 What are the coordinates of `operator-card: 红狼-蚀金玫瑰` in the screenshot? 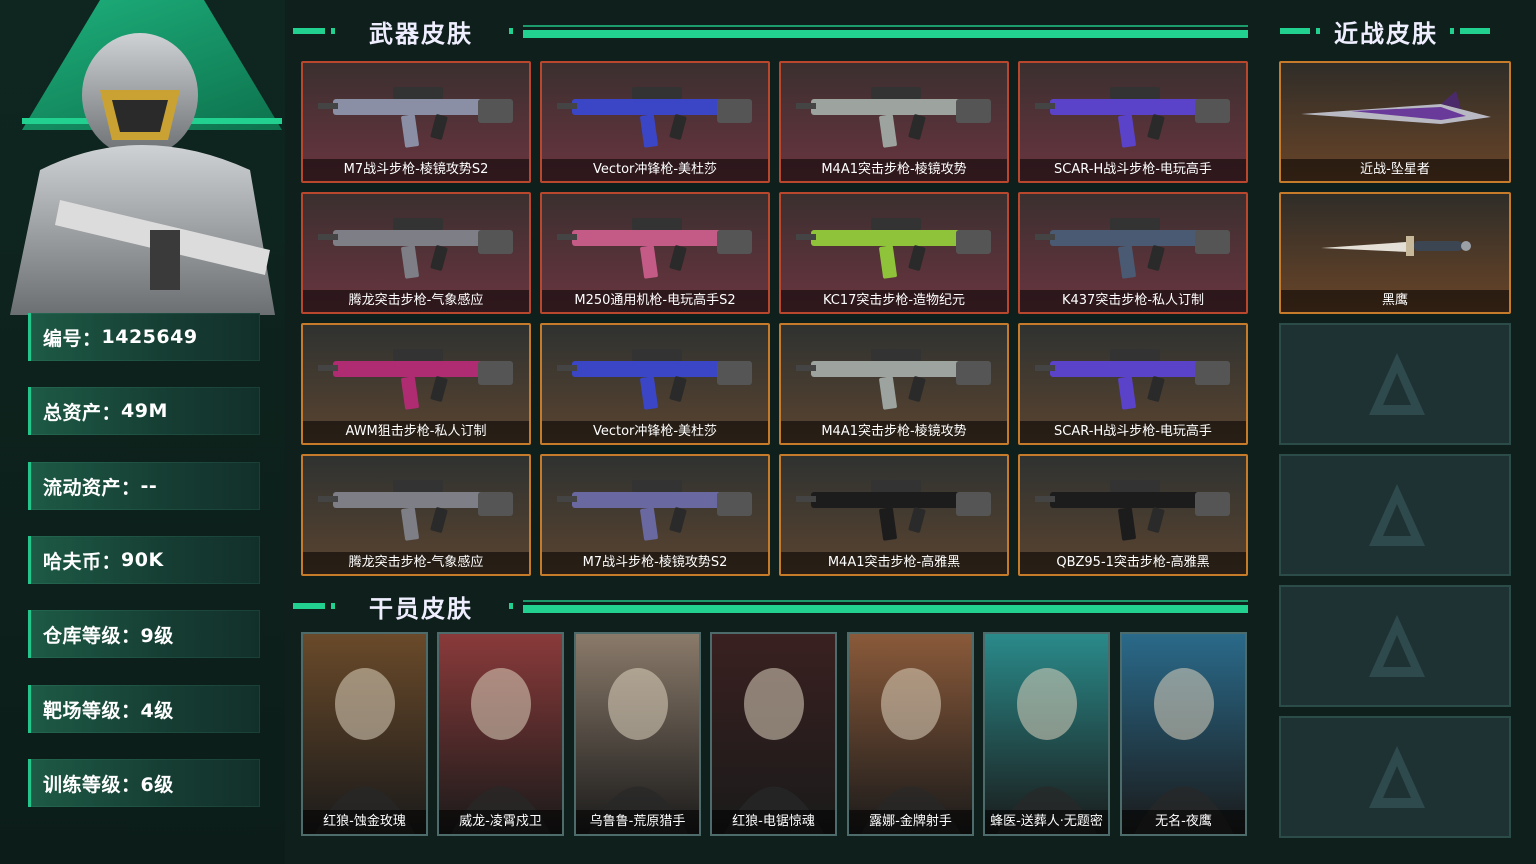 It's located at (364, 734).